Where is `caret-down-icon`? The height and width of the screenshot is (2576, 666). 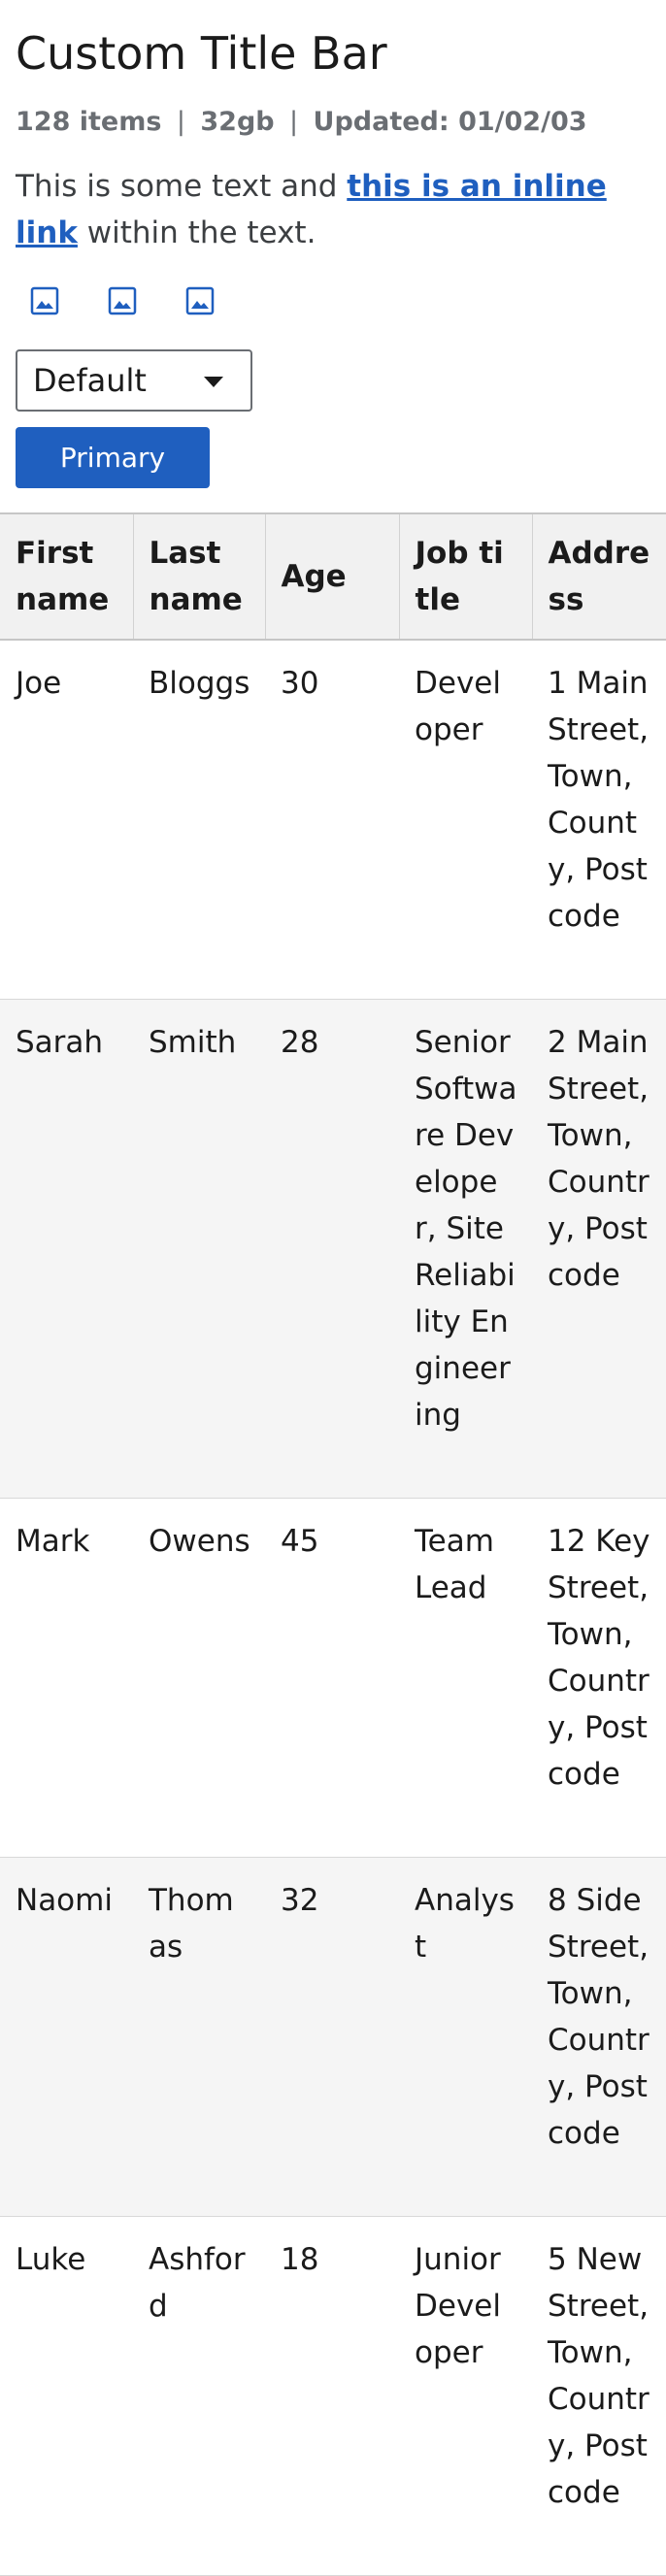
caret-down-icon is located at coordinates (213, 382).